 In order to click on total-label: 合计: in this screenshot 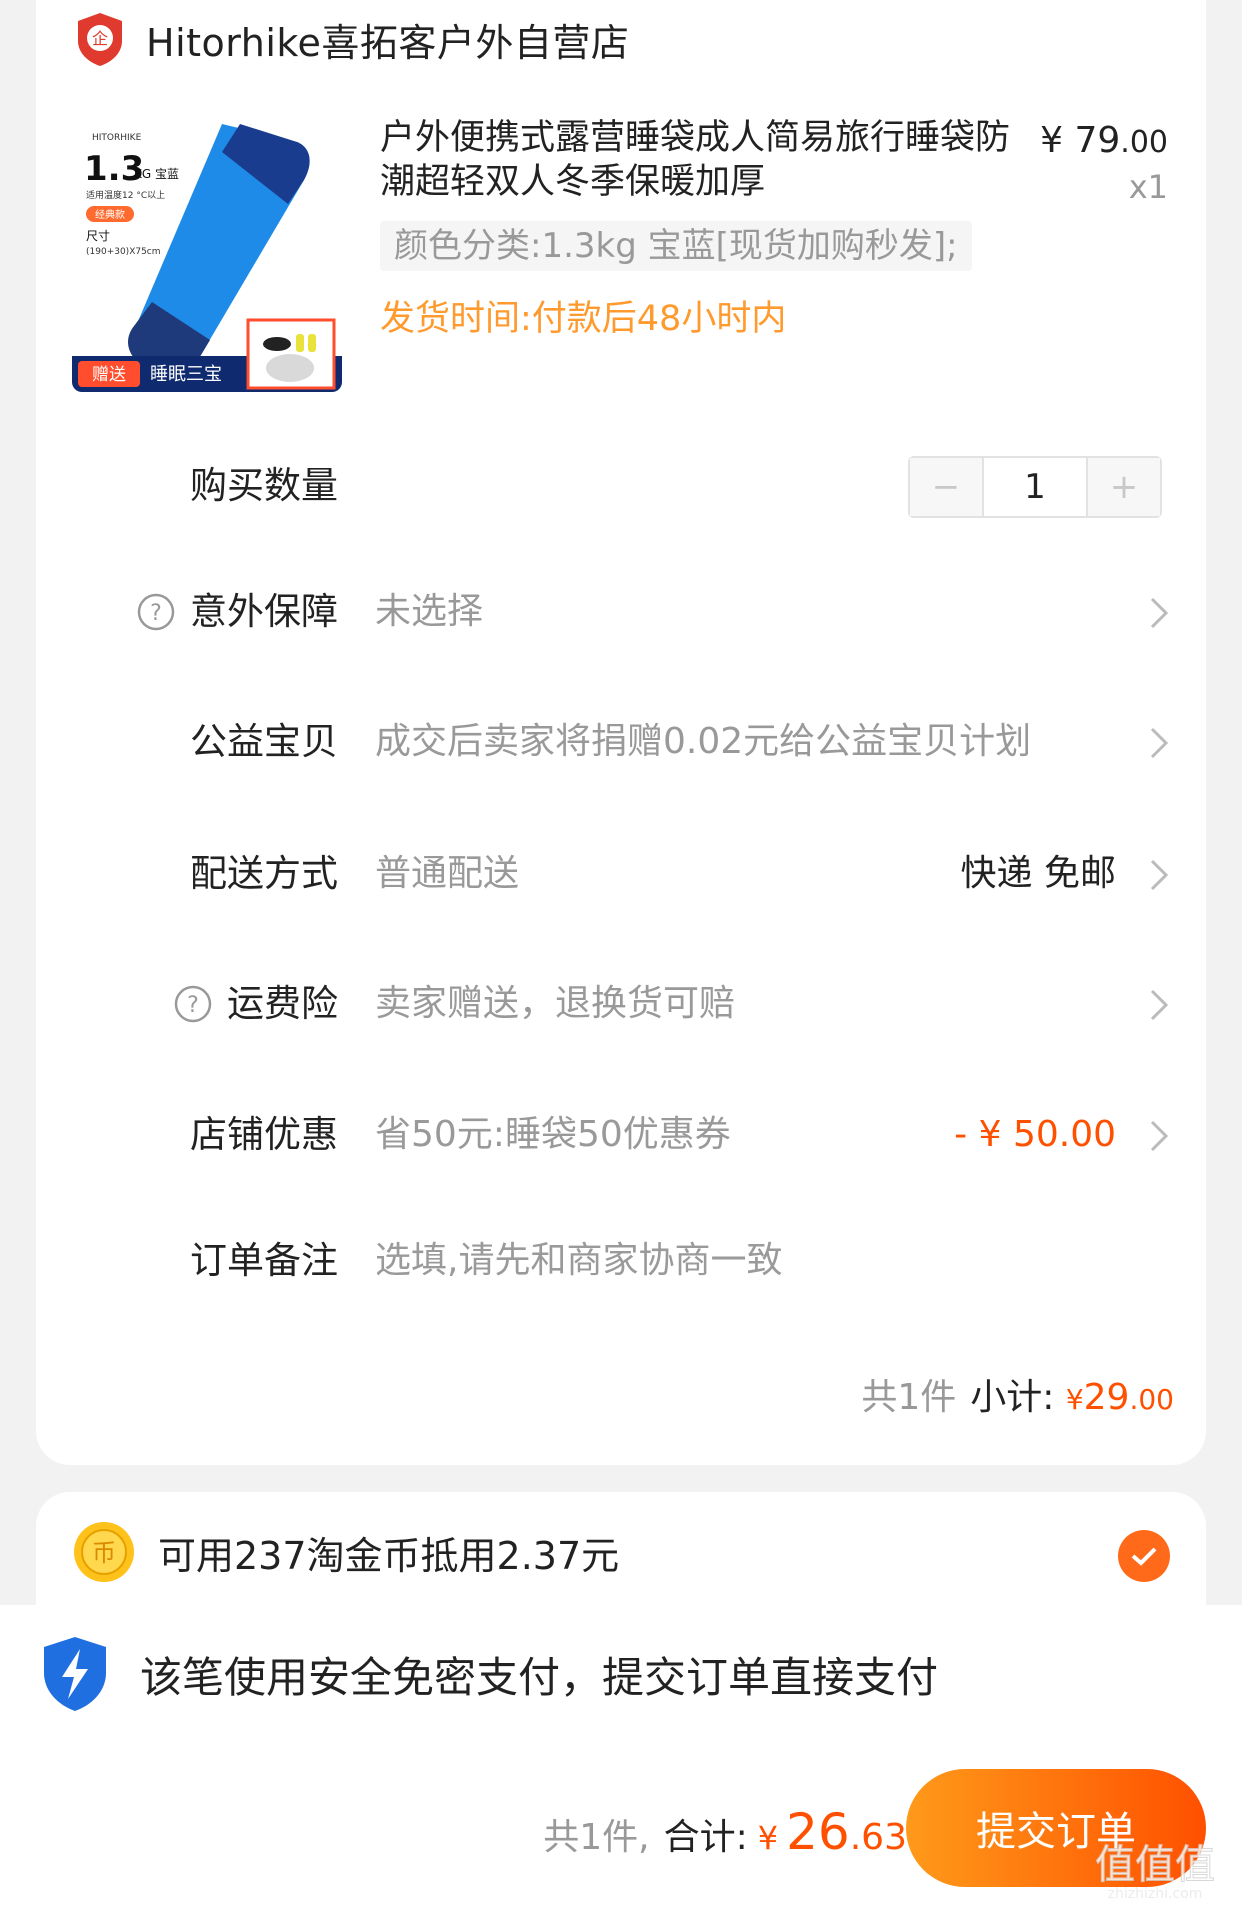, I will do `click(705, 1837)`.